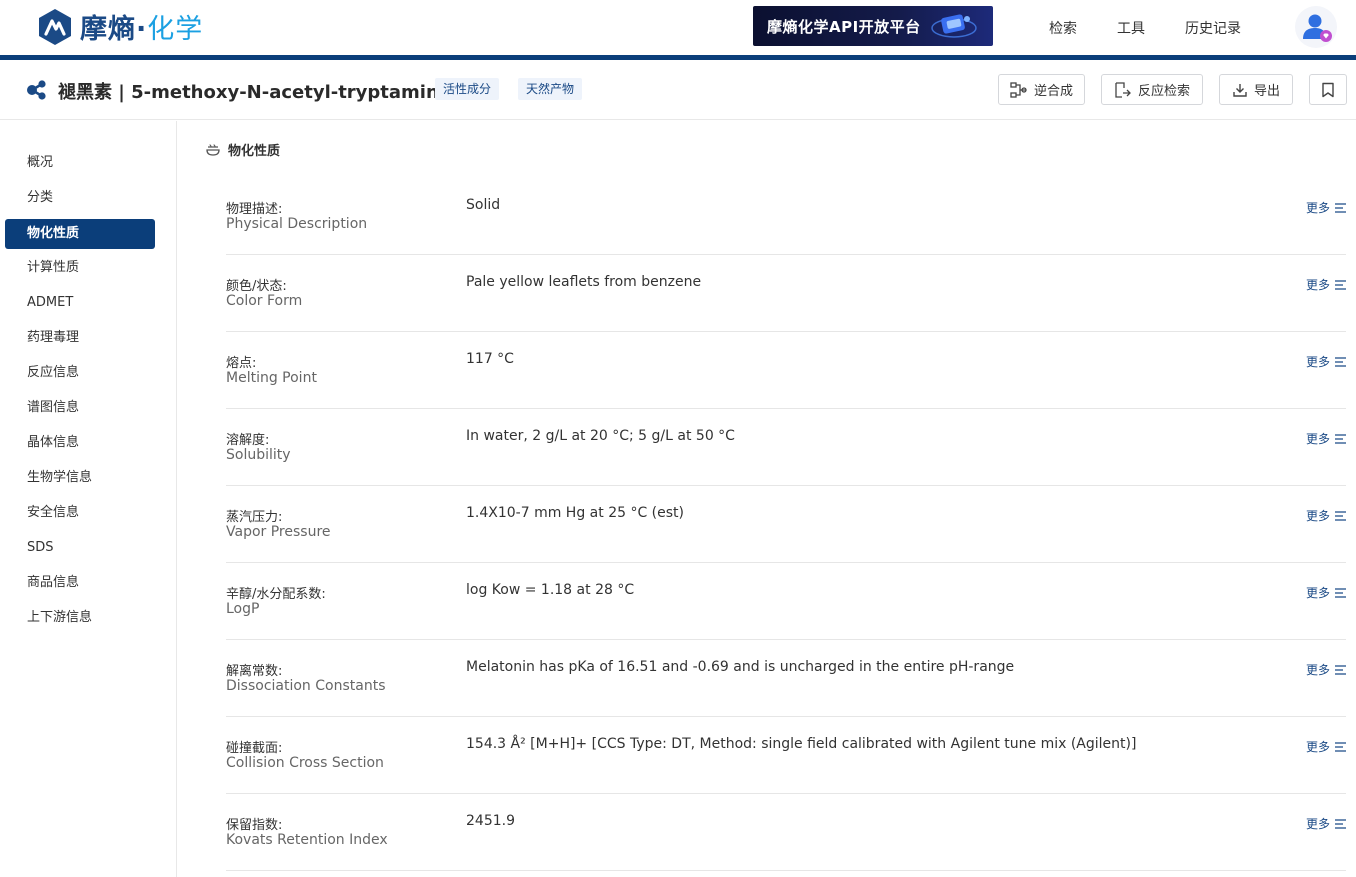 This screenshot has width=1356, height=877. What do you see at coordinates (844, 26) in the screenshot?
I see `banner-text: 摩熵化学API开放平台` at bounding box center [844, 26].